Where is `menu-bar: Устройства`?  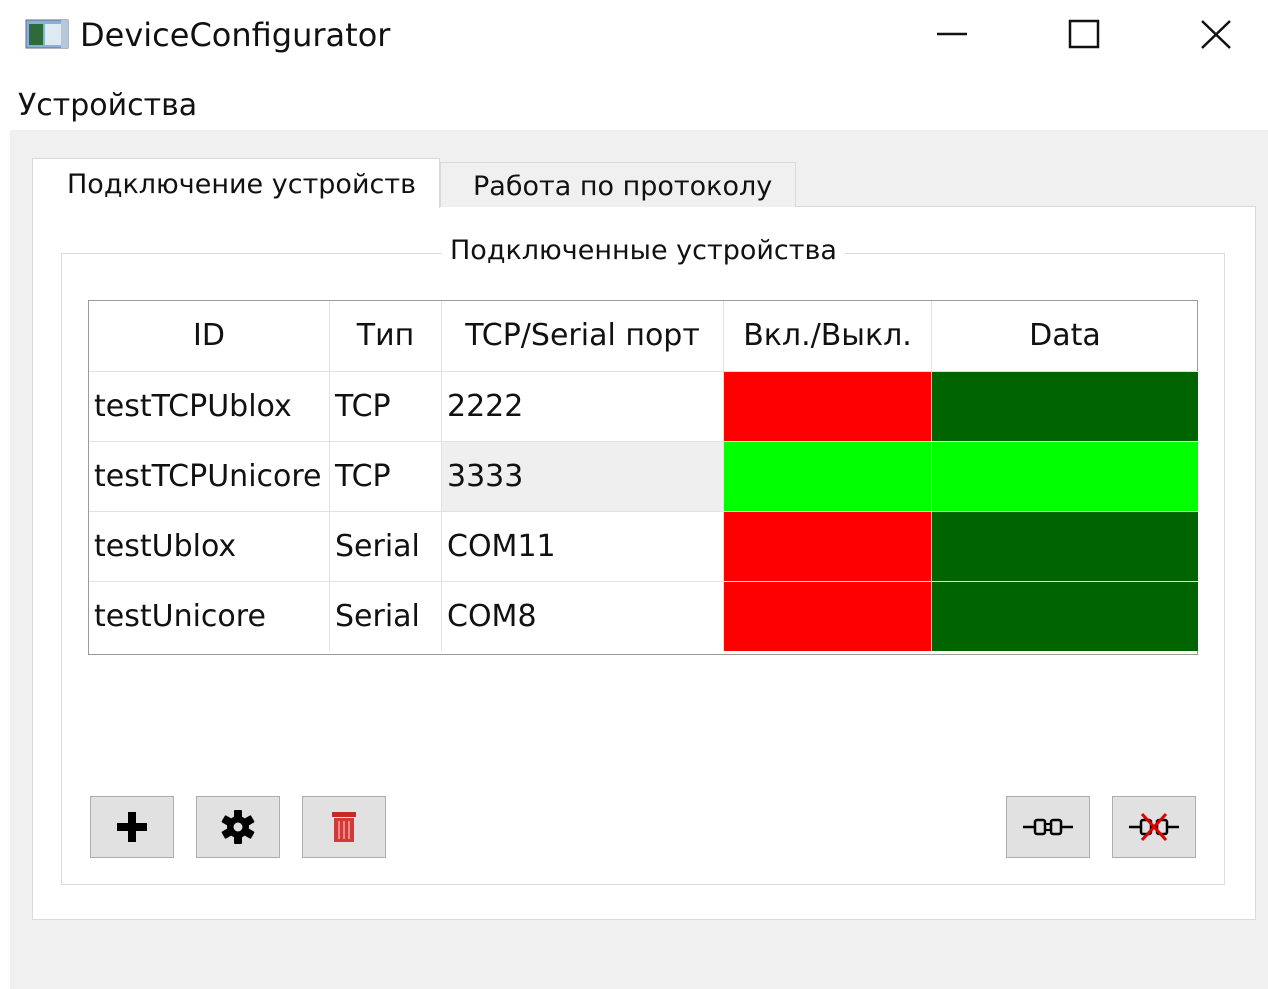 menu-bar: Устройства is located at coordinates (634, 105).